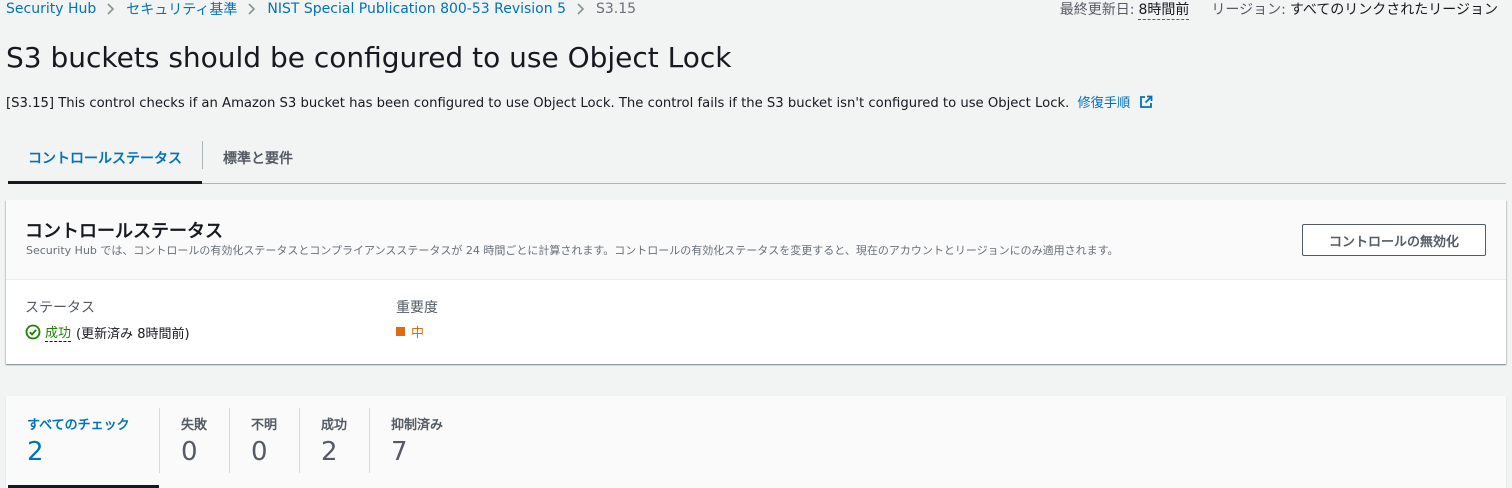 The height and width of the screenshot is (488, 1512). Describe the element at coordinates (1146, 104) in the screenshot. I see `external-link-icon` at that location.